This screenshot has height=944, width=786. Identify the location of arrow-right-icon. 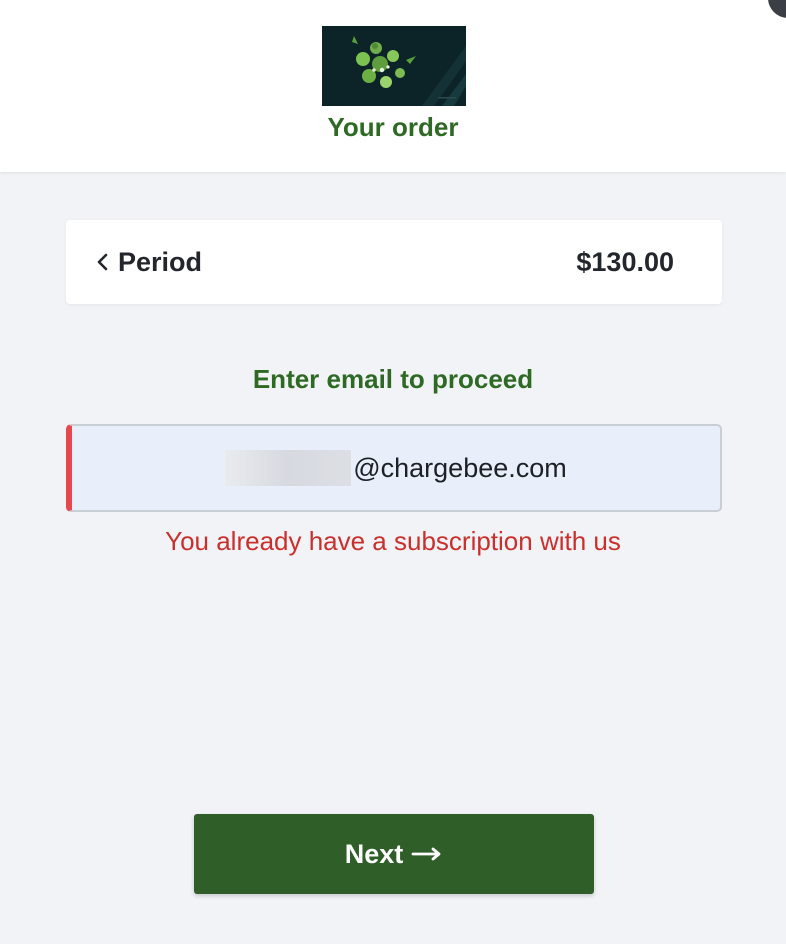
(426, 854).